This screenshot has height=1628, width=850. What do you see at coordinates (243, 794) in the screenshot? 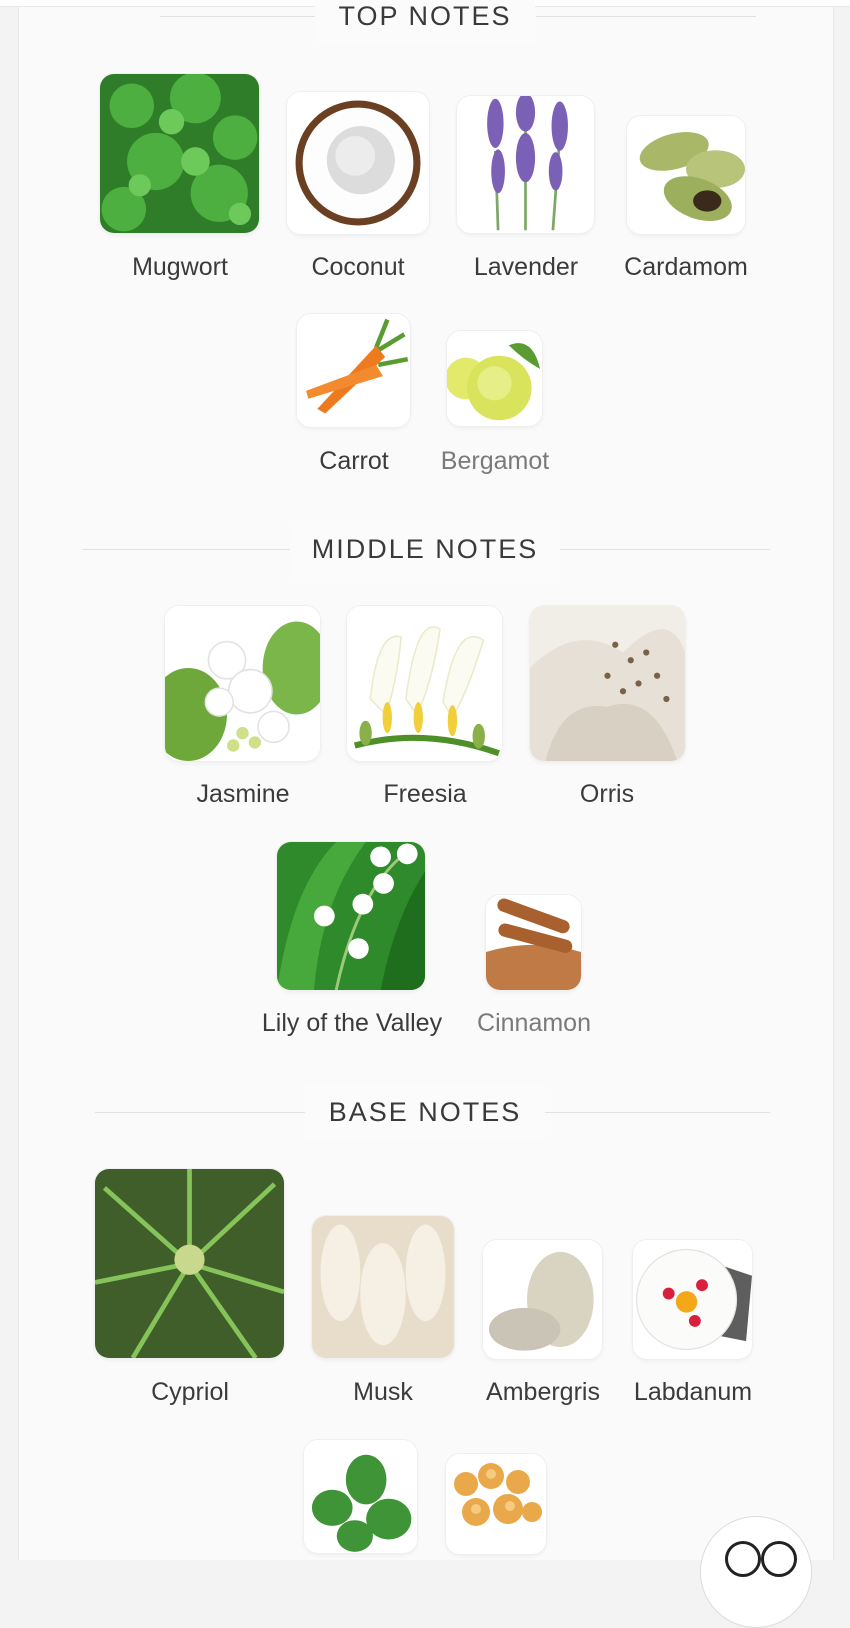
I see `note-label: Jasmine` at bounding box center [243, 794].